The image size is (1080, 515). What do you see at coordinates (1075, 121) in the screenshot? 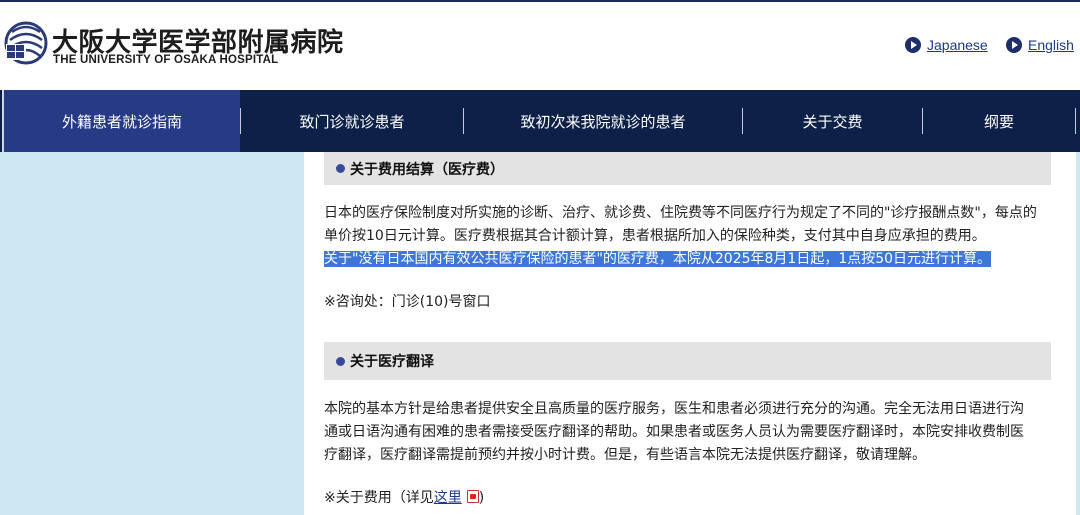
I see `nav-divider` at bounding box center [1075, 121].